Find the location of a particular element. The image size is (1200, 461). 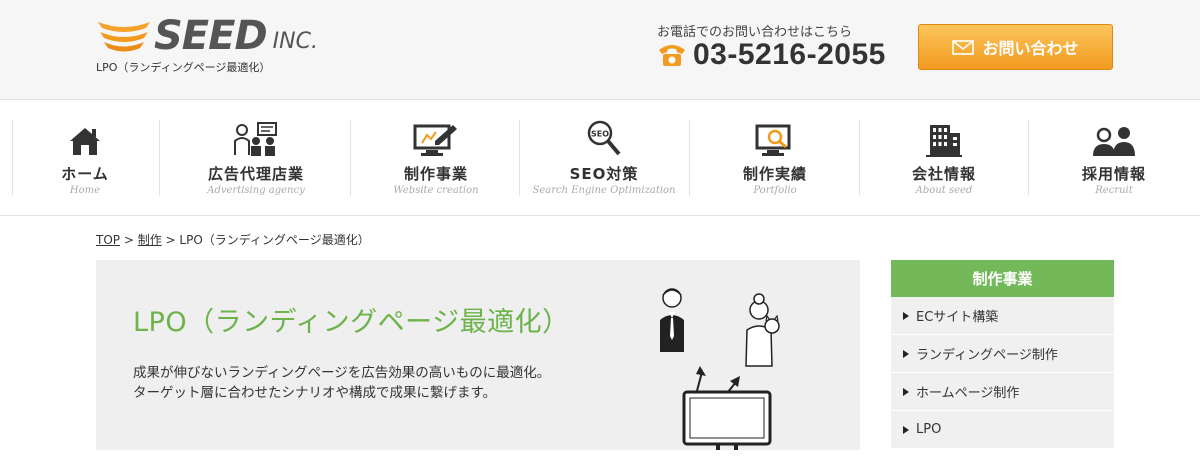

sidebar-item-label: ランディングページ制作 is located at coordinates (987, 355).